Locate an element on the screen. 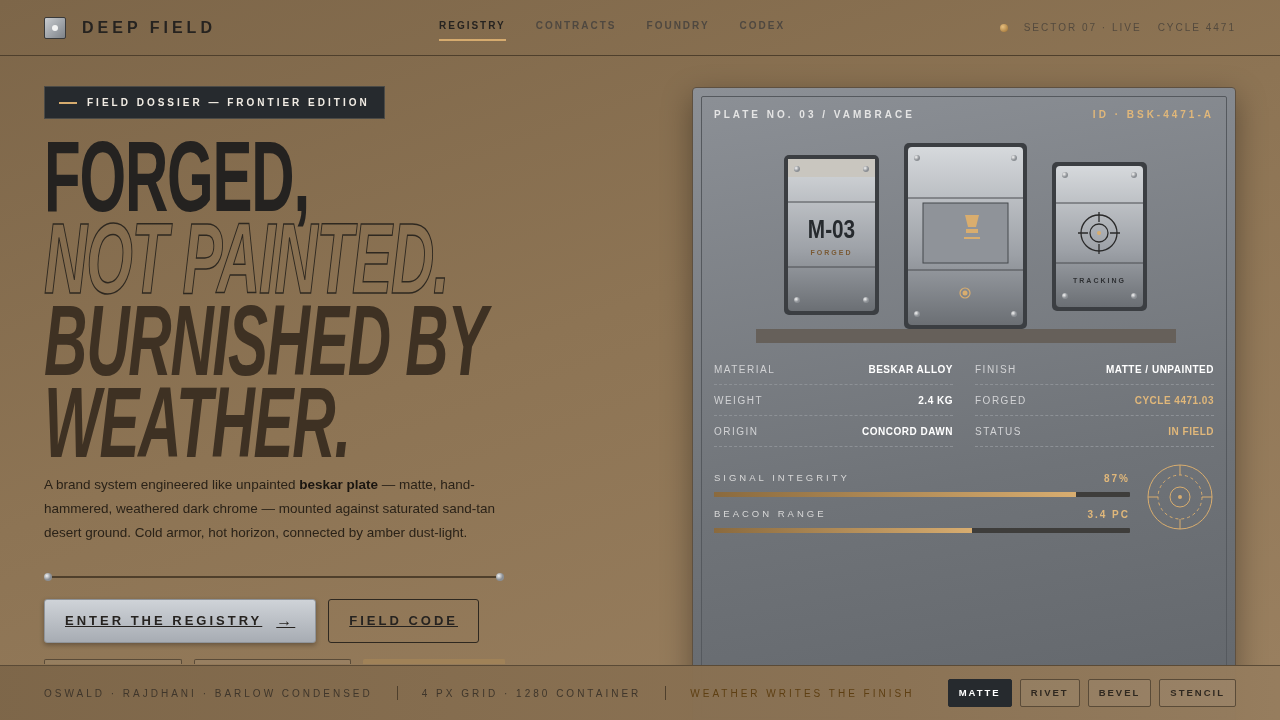  field-code-button: FIELD CODE is located at coordinates (403, 621).